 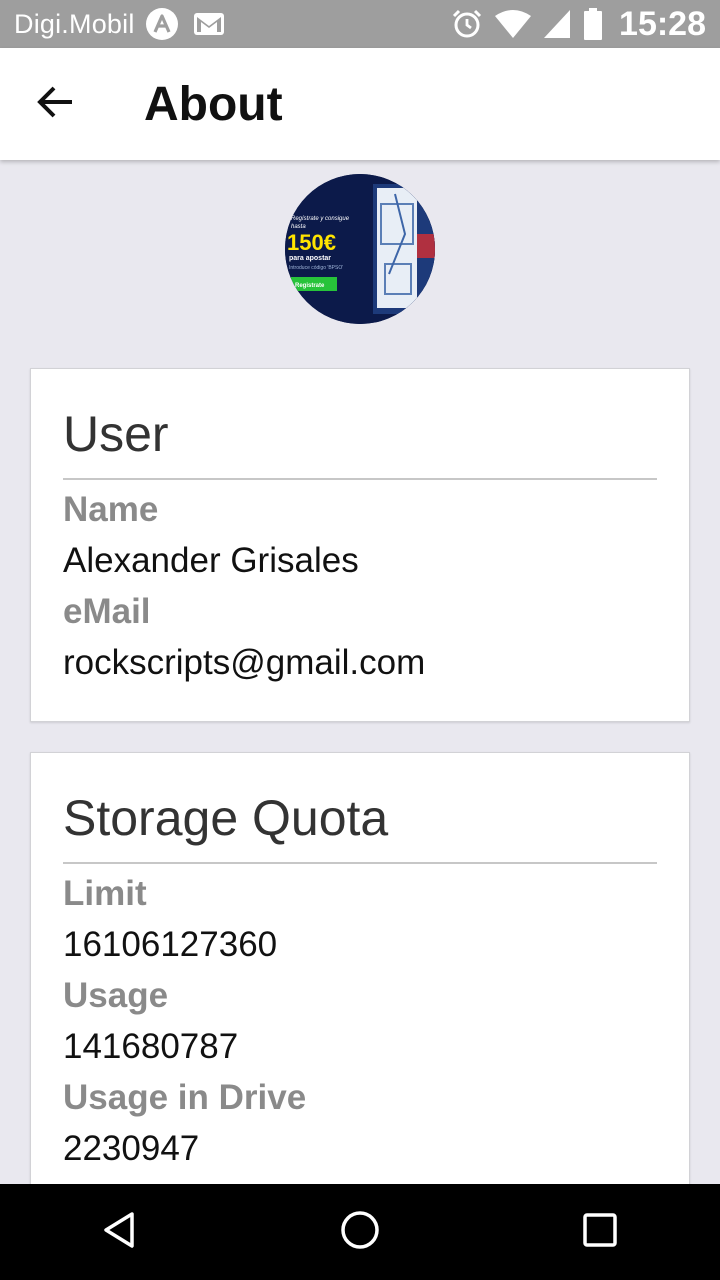 I want to click on alarm-icon, so click(x=467, y=24).